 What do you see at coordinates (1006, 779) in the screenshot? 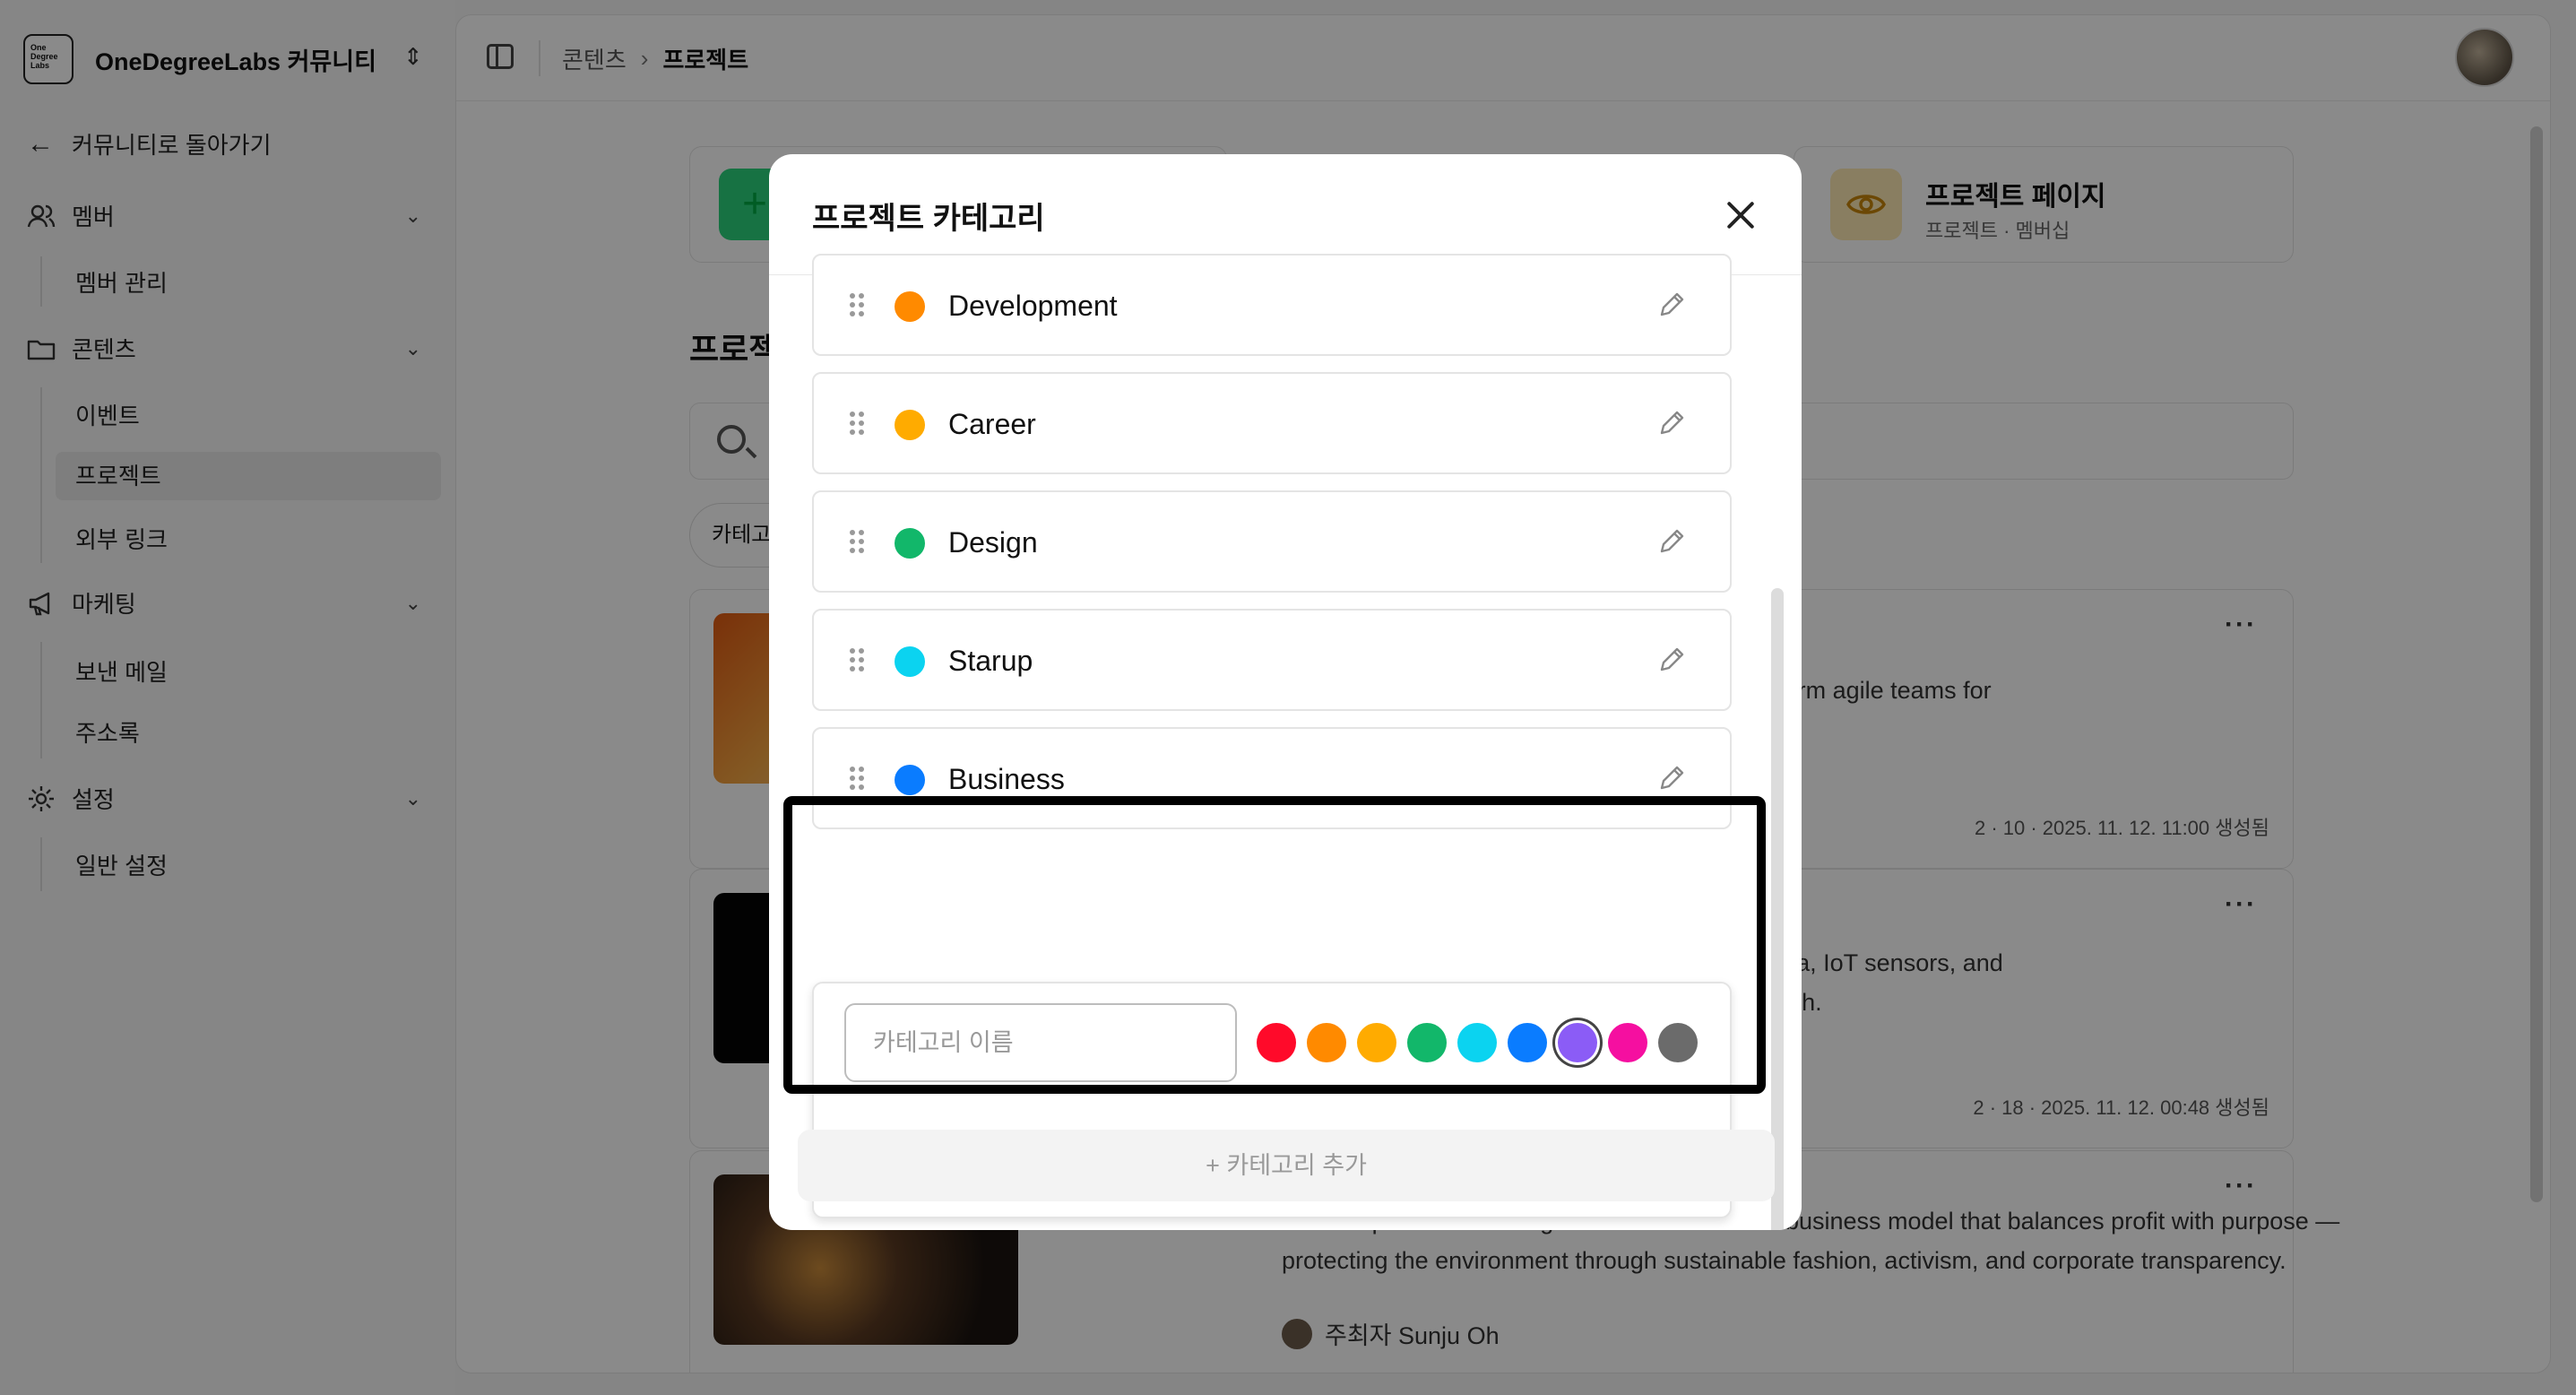
I see `category-name: Business` at bounding box center [1006, 779].